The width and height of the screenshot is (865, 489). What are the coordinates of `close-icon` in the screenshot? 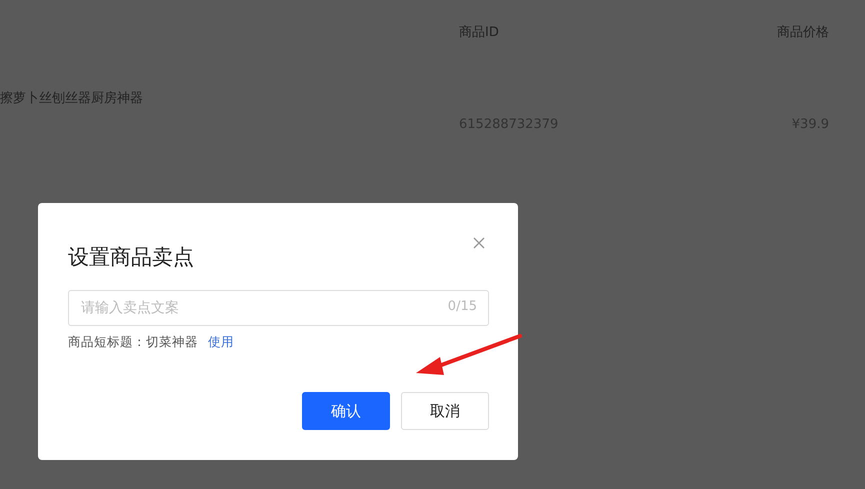 It's located at (479, 243).